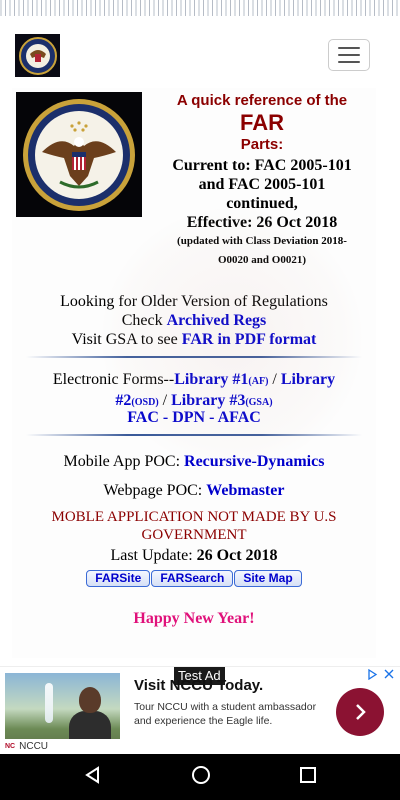 This screenshot has height=800, width=400. What do you see at coordinates (262, 144) in the screenshot?
I see `parts-title: Parts:` at bounding box center [262, 144].